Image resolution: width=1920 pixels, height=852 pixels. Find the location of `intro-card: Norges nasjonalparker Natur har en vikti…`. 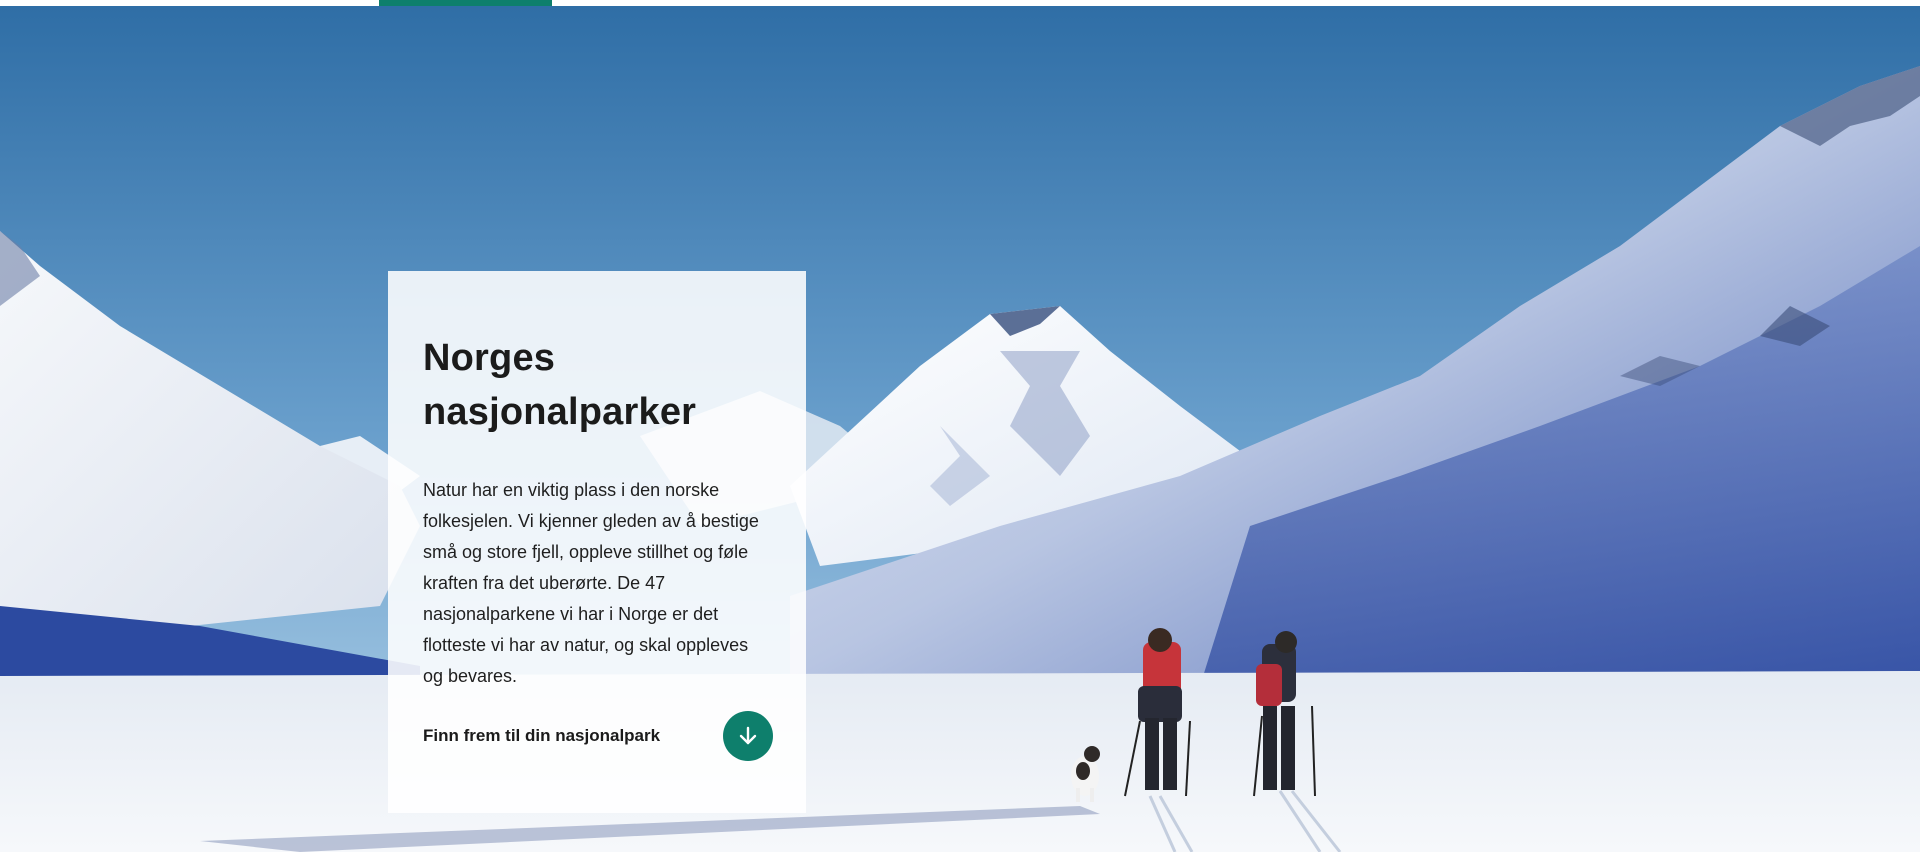

intro-card: Norges nasjonalparker Natur har en vikti… is located at coordinates (597, 542).